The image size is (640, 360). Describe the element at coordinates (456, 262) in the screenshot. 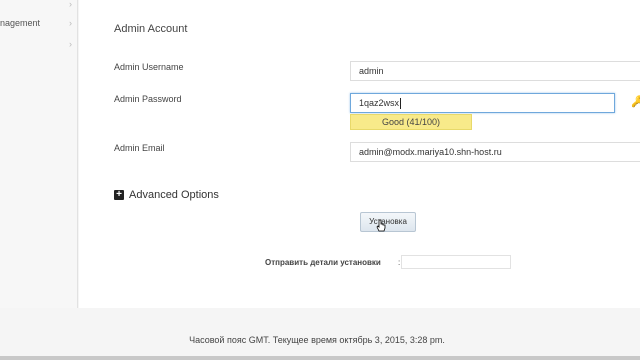

I see `send-details-input` at that location.